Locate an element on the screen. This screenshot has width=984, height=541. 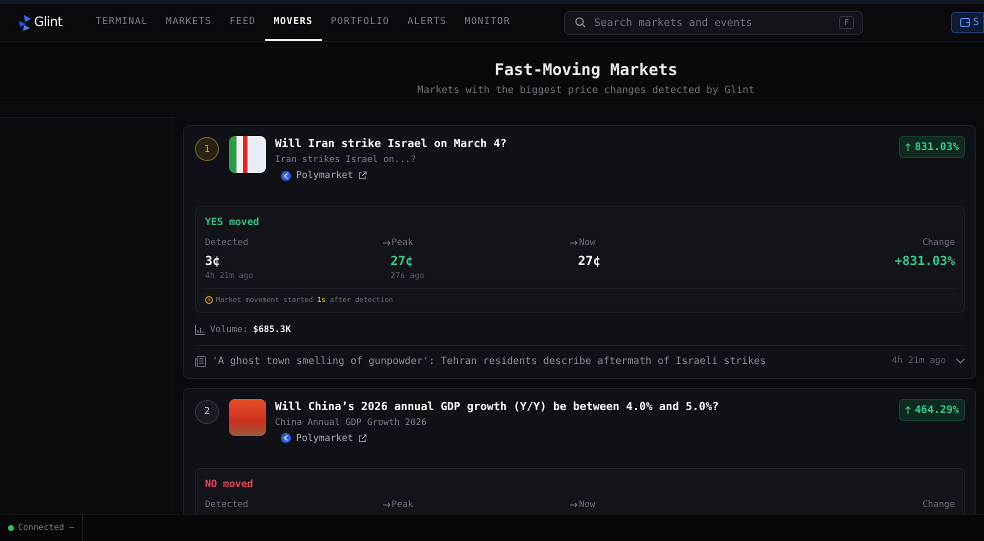
search-field: Search markets and events F is located at coordinates (713, 22).